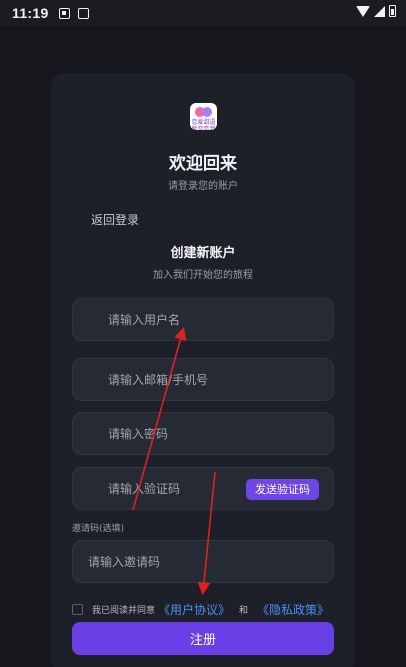 Image resolution: width=406 pixels, height=667 pixels. What do you see at coordinates (203, 13) in the screenshot?
I see `status-bar: 11:19` at bounding box center [203, 13].